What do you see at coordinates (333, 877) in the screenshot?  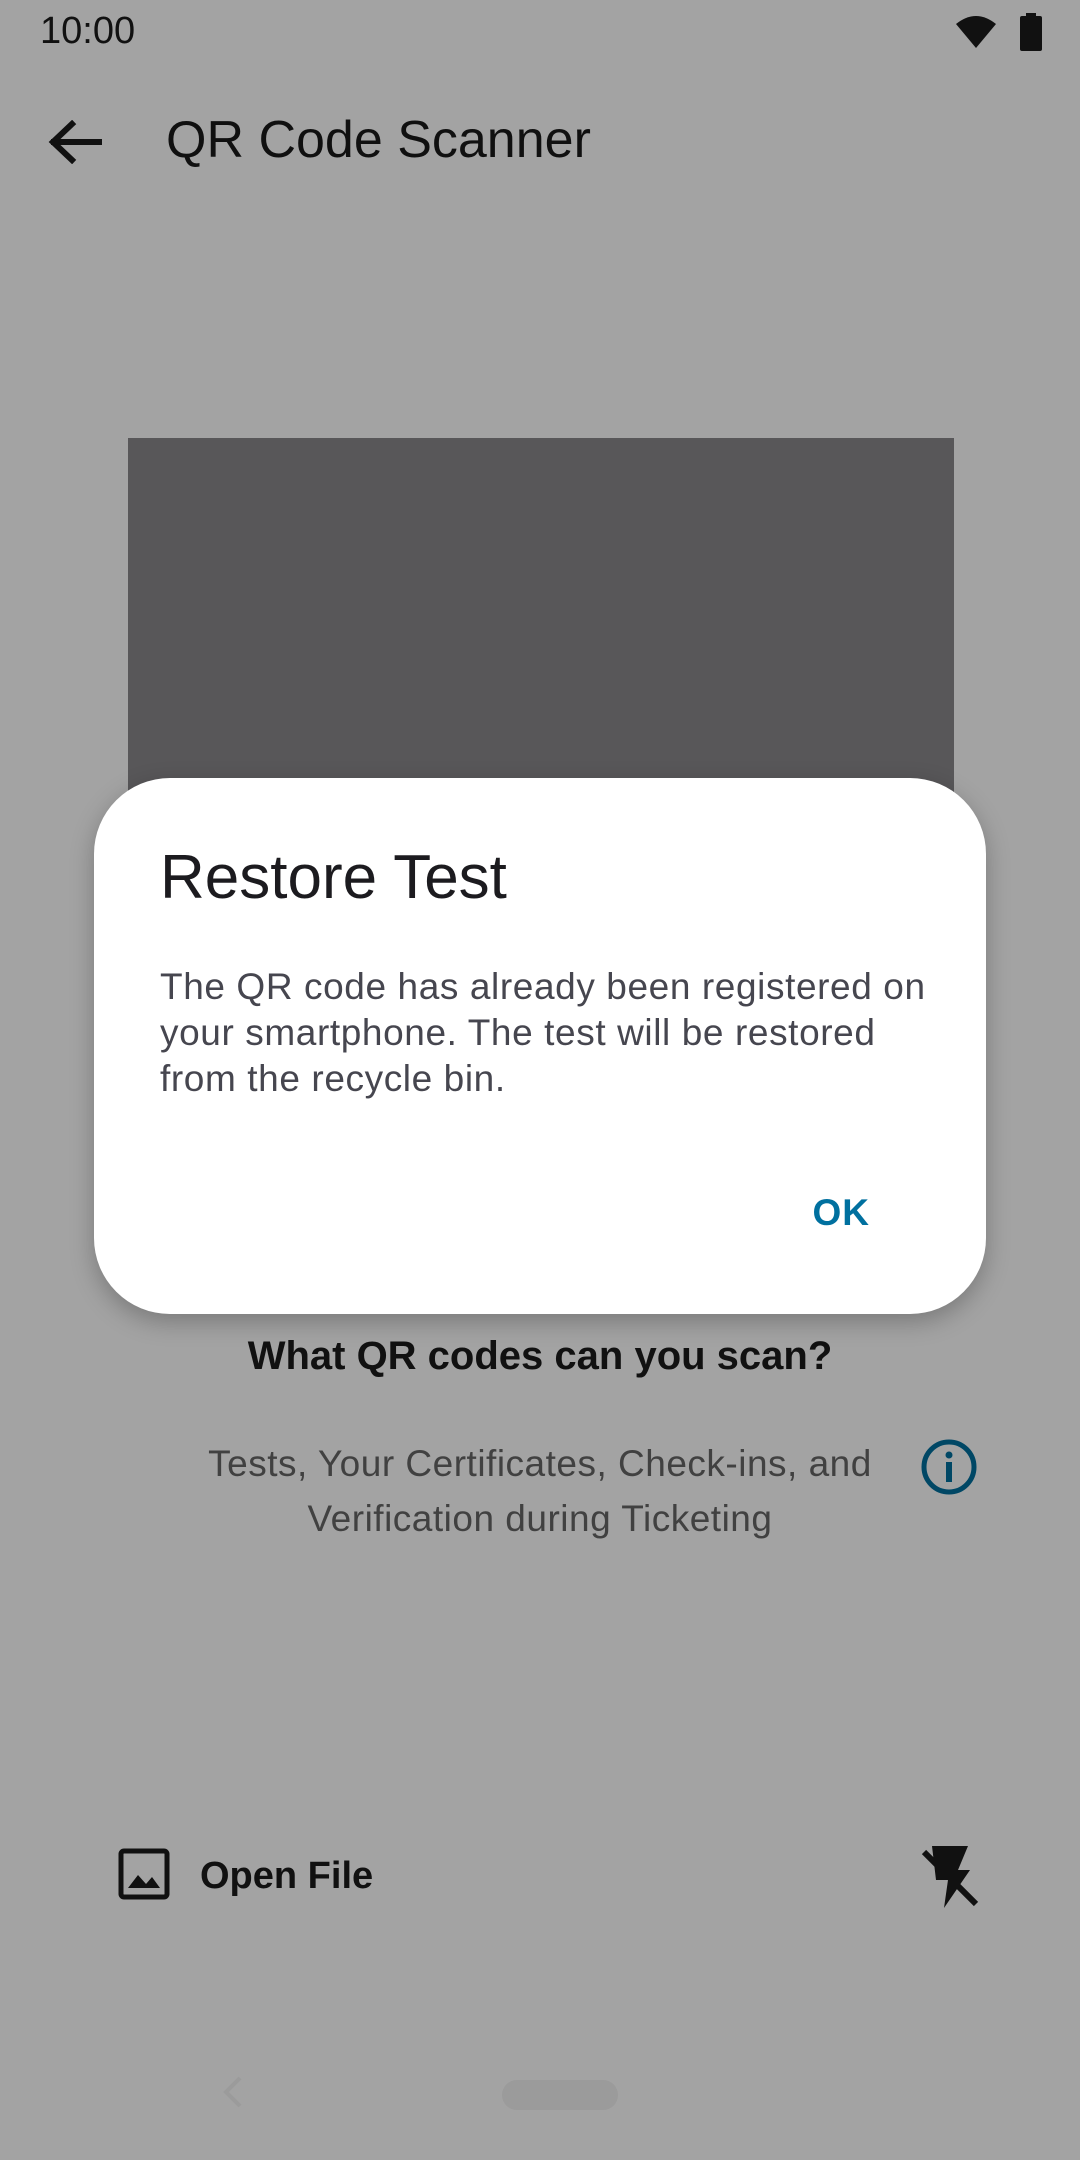 I see `dialog-title: Restore Test` at bounding box center [333, 877].